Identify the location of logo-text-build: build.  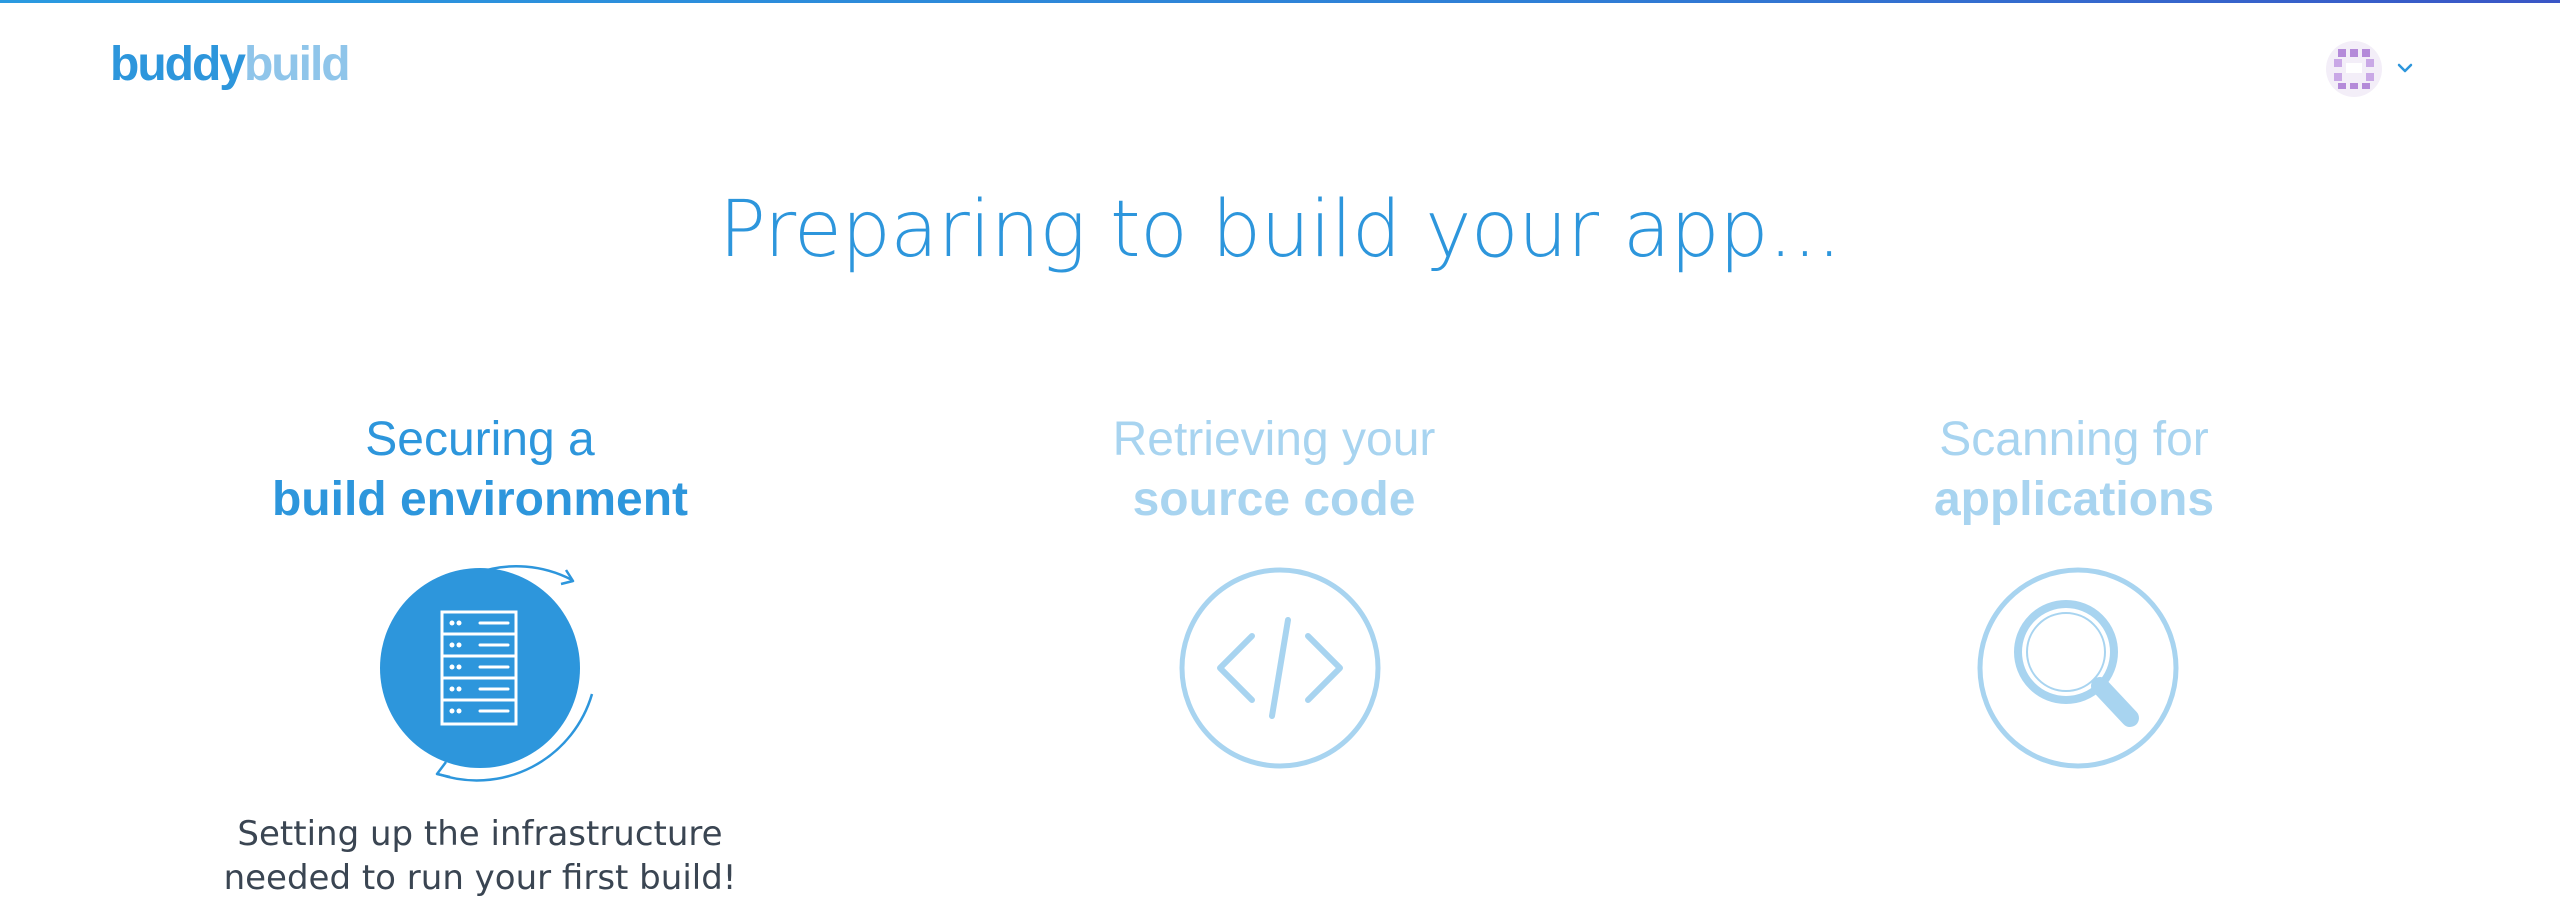
(297, 64).